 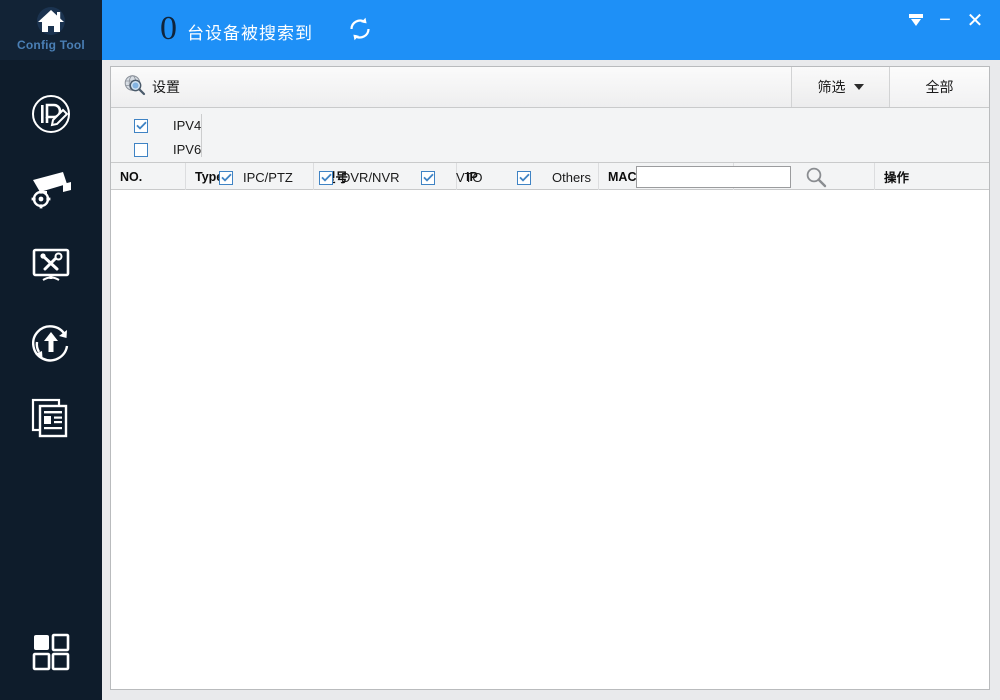 I want to click on documents-icon, so click(x=51, y=420).